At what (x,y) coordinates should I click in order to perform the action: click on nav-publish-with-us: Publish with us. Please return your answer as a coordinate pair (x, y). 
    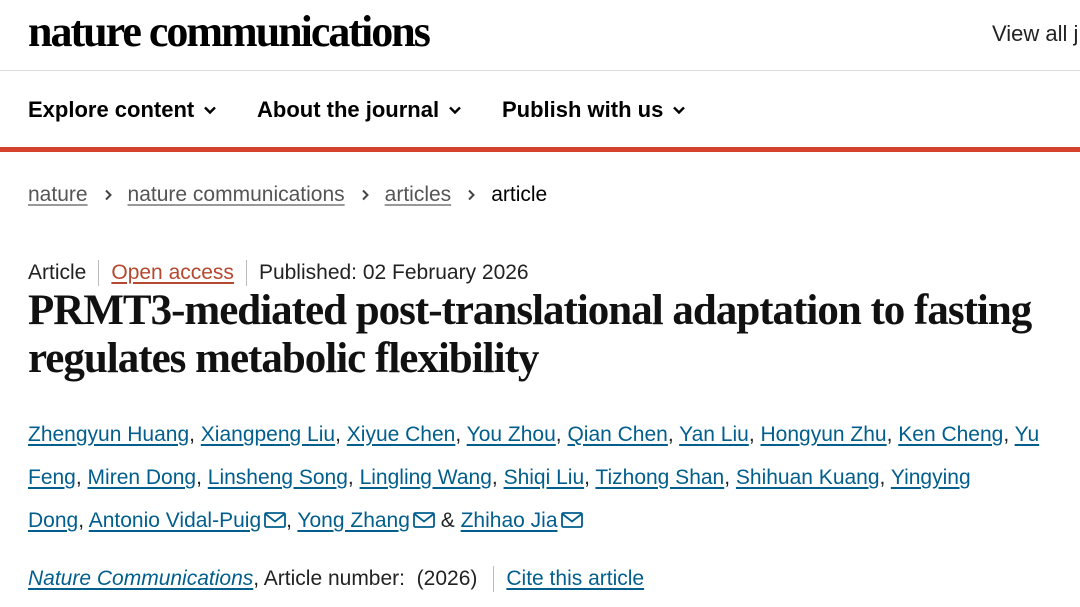
    Looking at the image, I should click on (594, 110).